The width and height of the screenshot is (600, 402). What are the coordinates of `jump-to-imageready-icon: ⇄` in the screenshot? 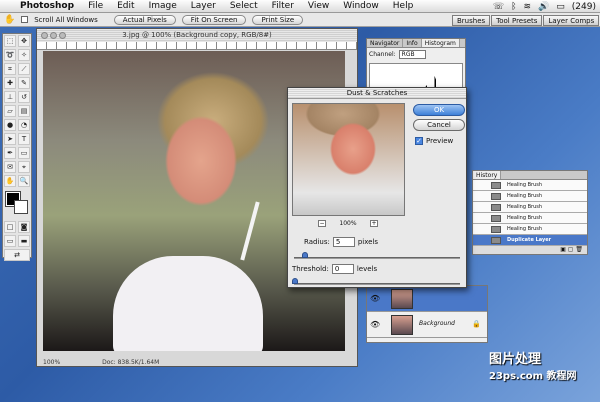 It's located at (17, 255).